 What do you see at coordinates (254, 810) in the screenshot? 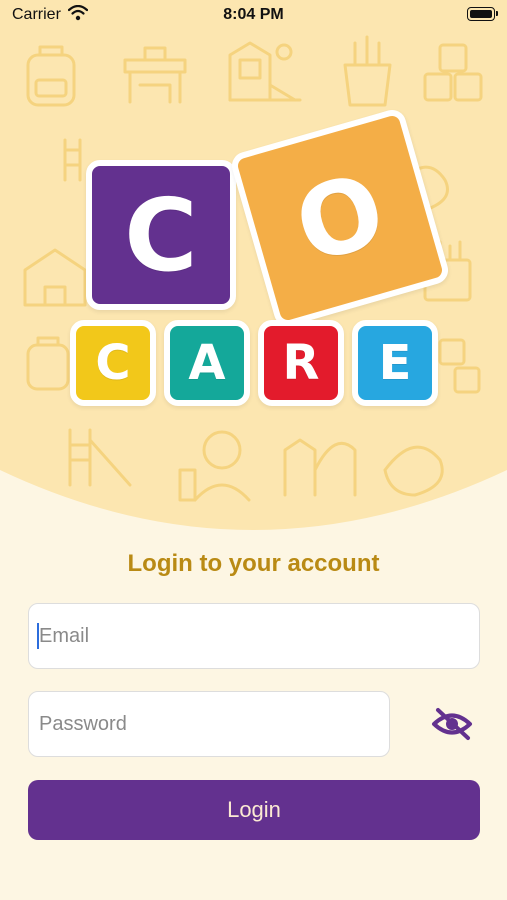
I see `login-button: Login` at bounding box center [254, 810].